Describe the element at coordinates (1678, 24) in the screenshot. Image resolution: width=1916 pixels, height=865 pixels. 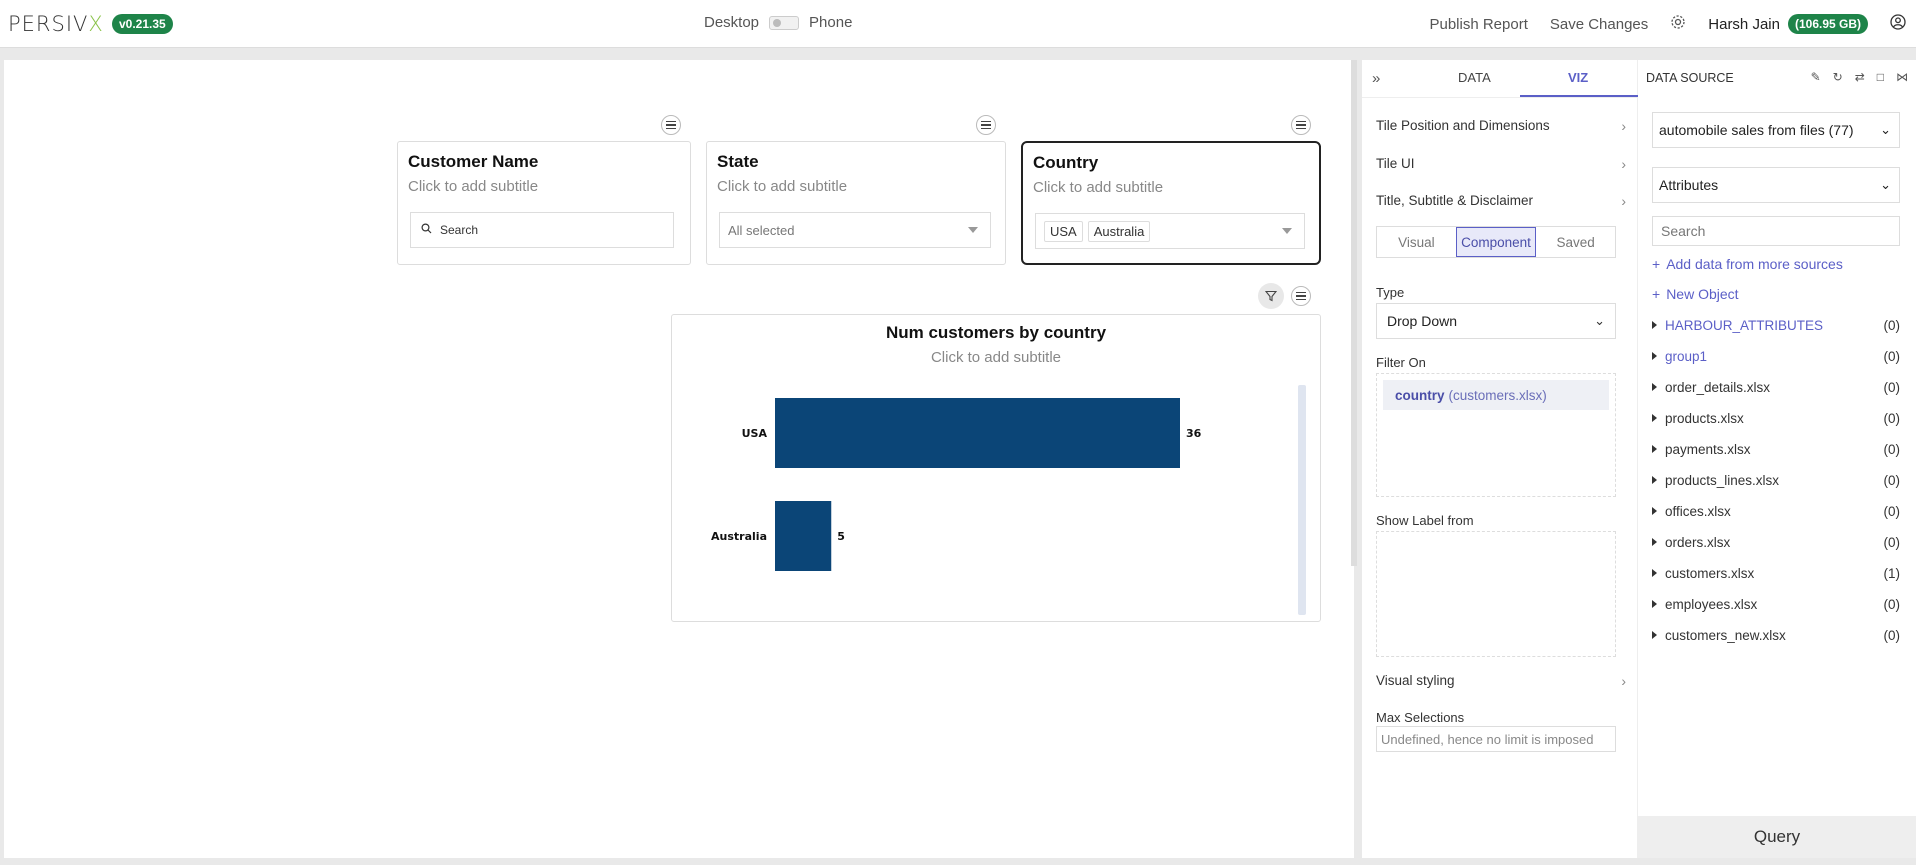
I see `gear-icon` at that location.